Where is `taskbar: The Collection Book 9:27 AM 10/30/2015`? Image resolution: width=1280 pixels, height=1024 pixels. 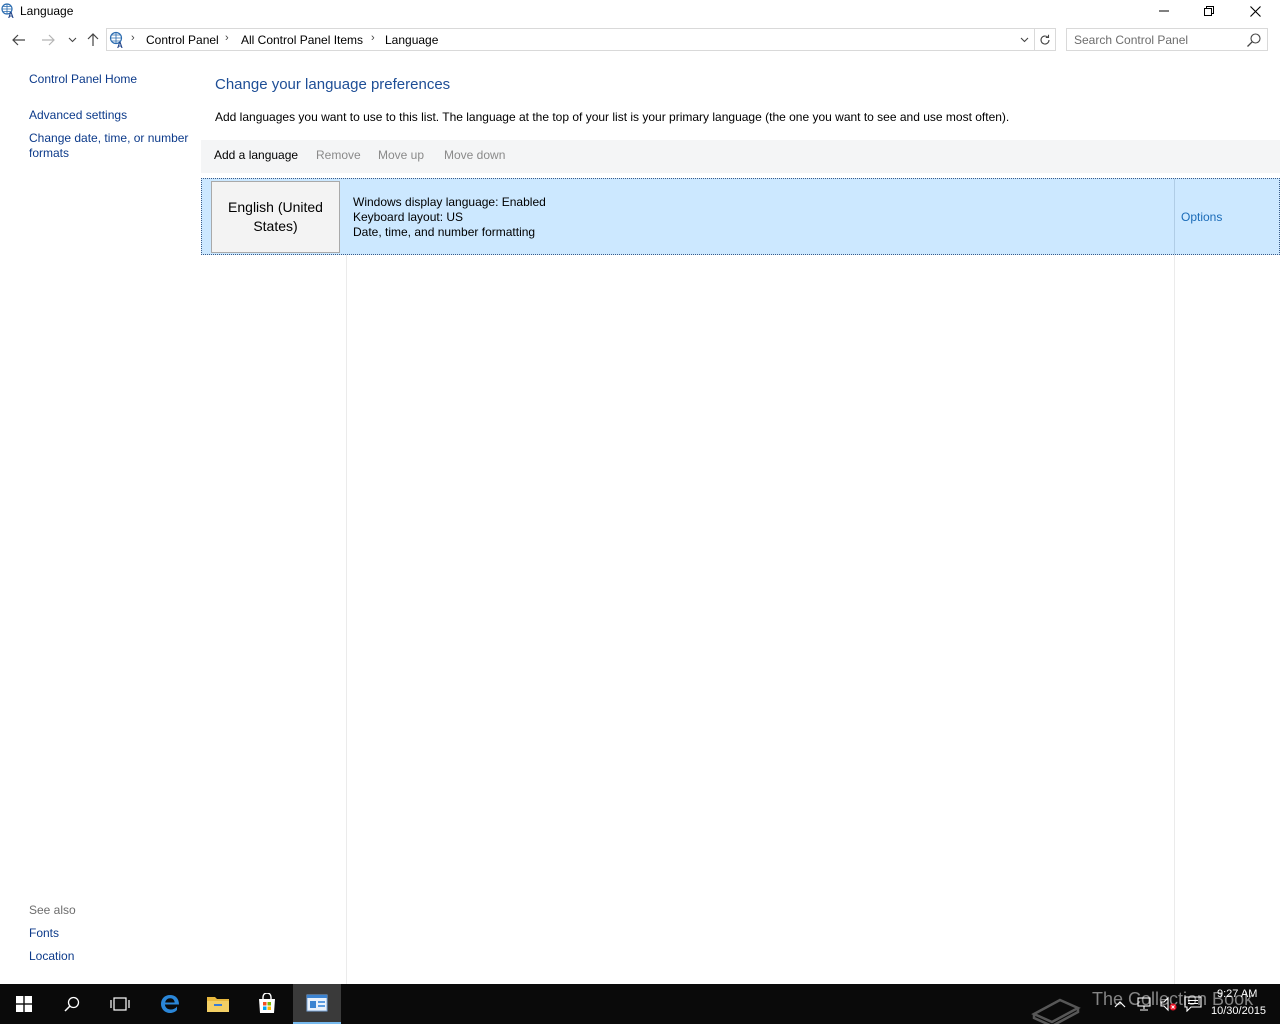
taskbar: The Collection Book 9:27 AM 10/30/2015 is located at coordinates (640, 1004).